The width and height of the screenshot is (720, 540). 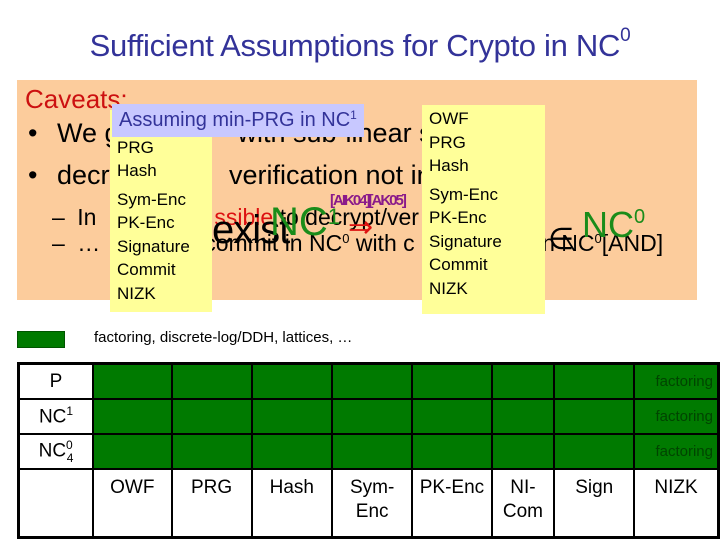 I want to click on blank-corner-cell, so click(x=56, y=503).